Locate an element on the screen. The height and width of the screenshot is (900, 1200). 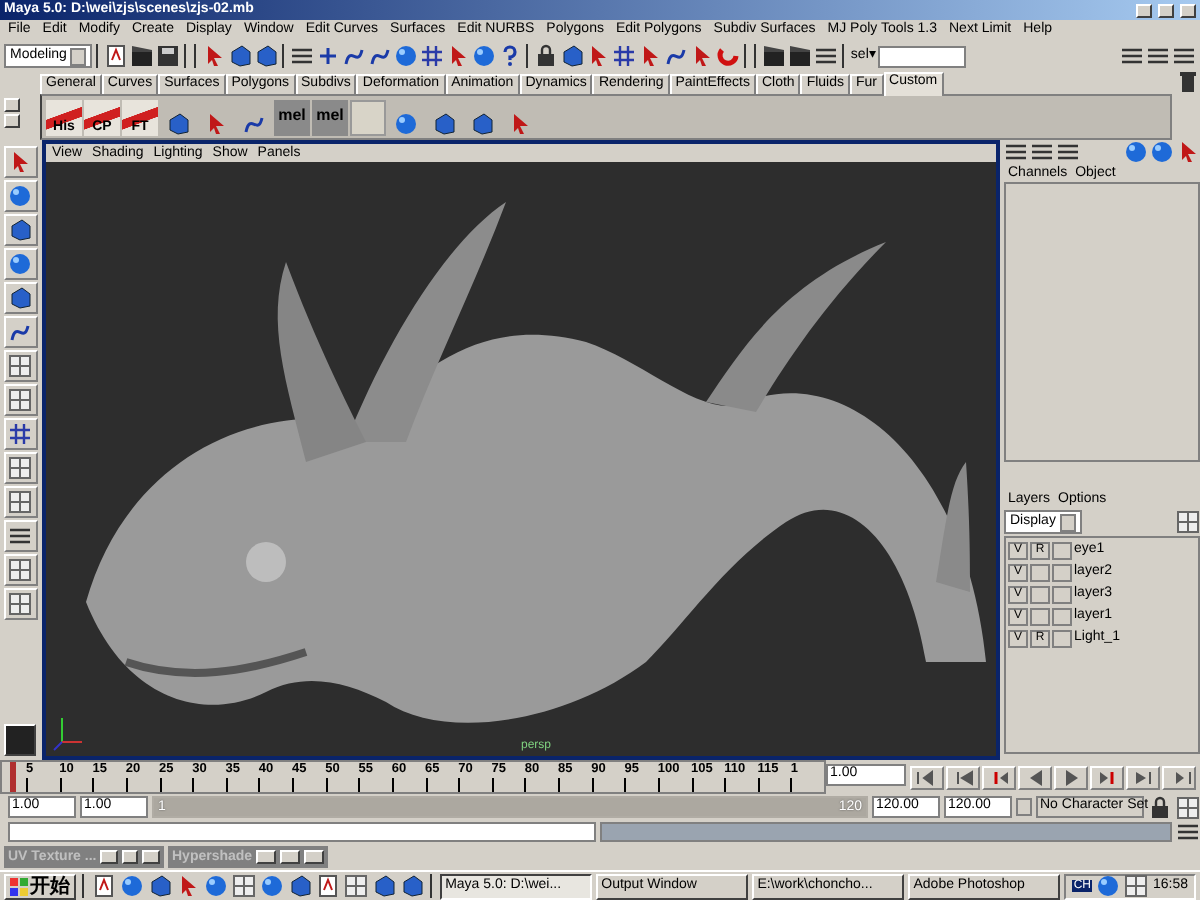
go-to-end-button is located at coordinates (1179, 777).